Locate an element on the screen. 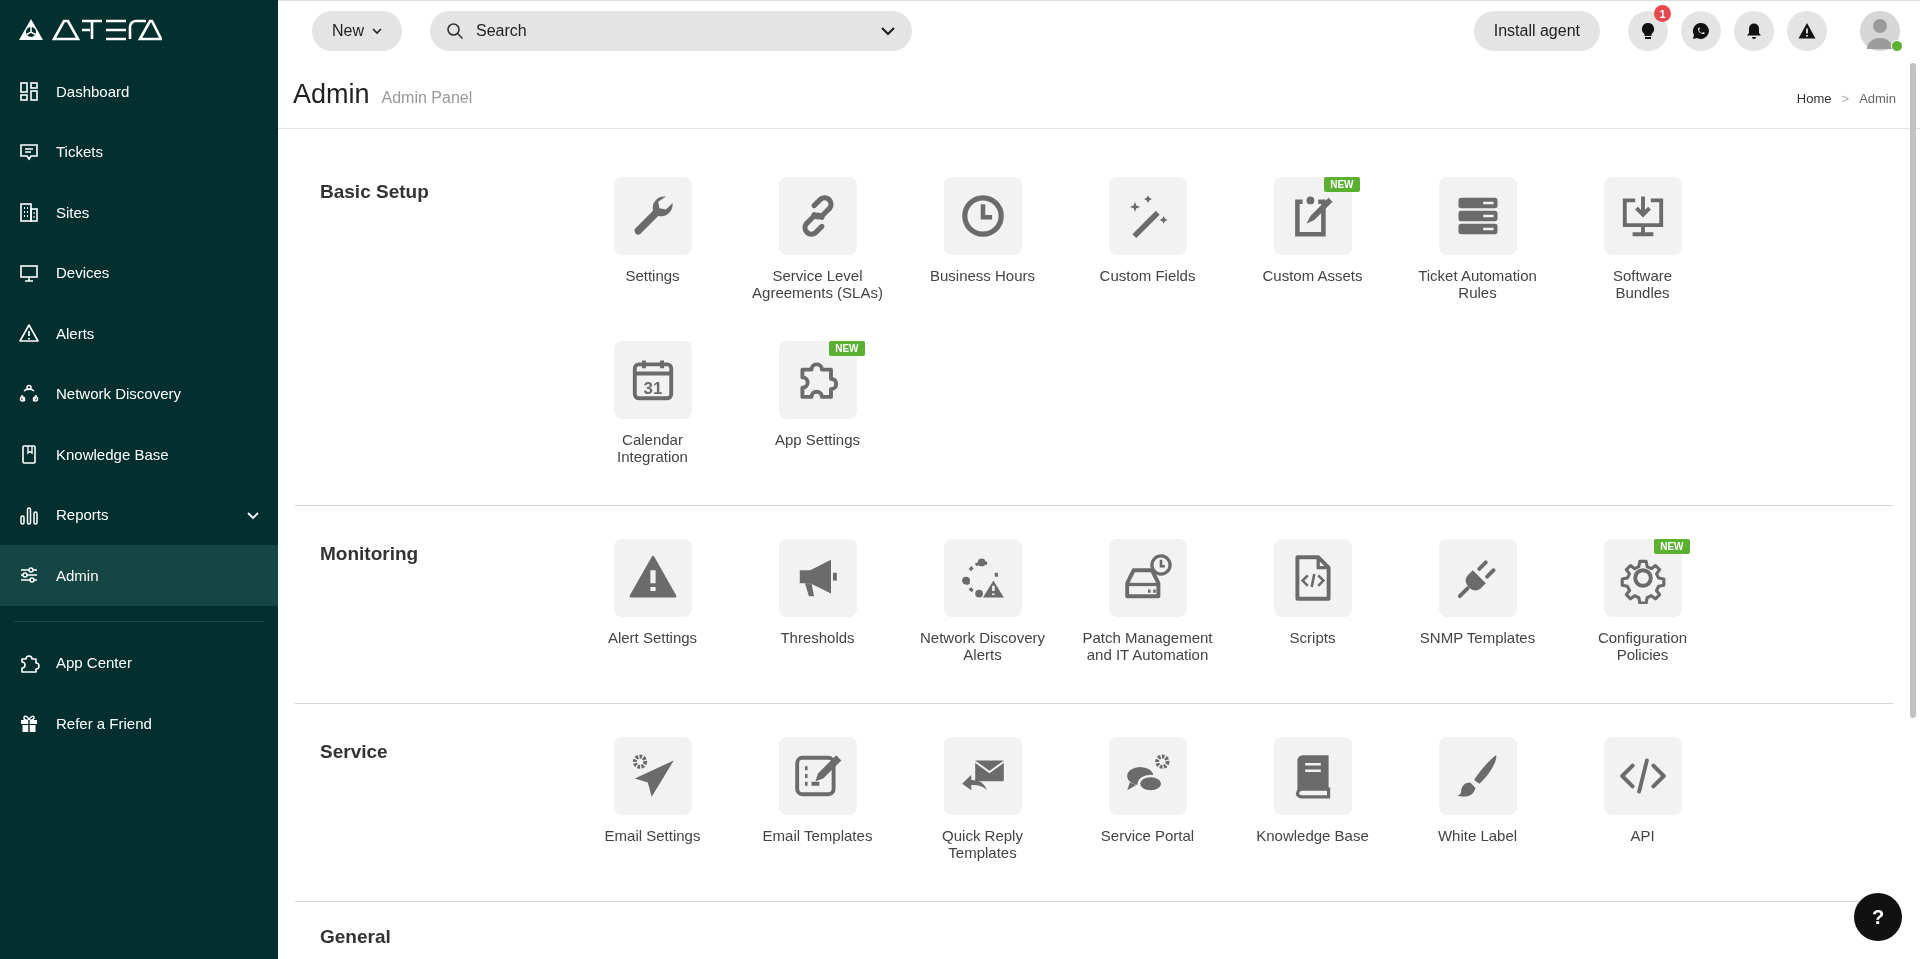 This screenshot has height=959, width=1920. tile-label: White Label is located at coordinates (1477, 836).